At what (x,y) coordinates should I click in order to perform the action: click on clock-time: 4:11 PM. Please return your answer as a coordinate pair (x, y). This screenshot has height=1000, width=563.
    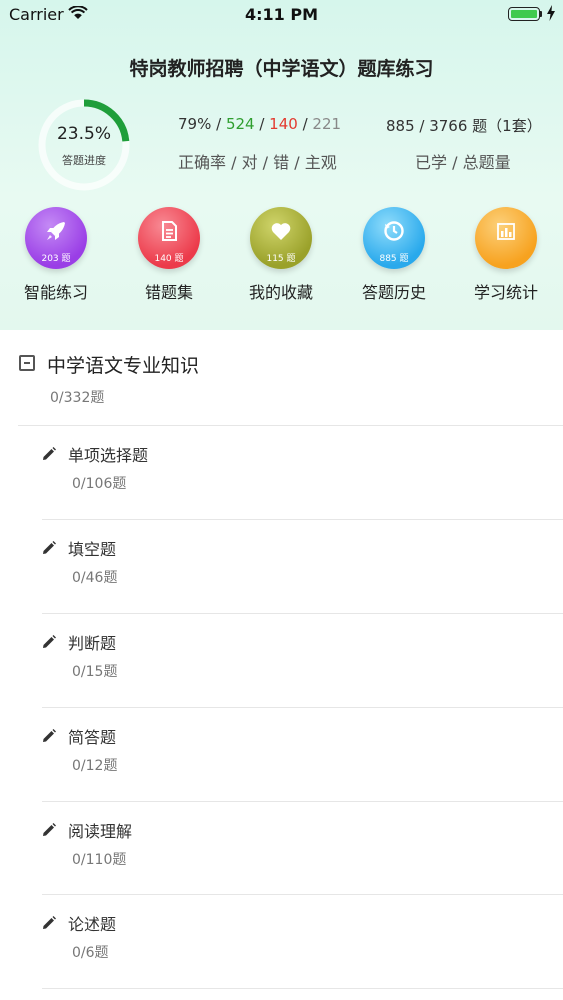
    Looking at the image, I should click on (281, 14).